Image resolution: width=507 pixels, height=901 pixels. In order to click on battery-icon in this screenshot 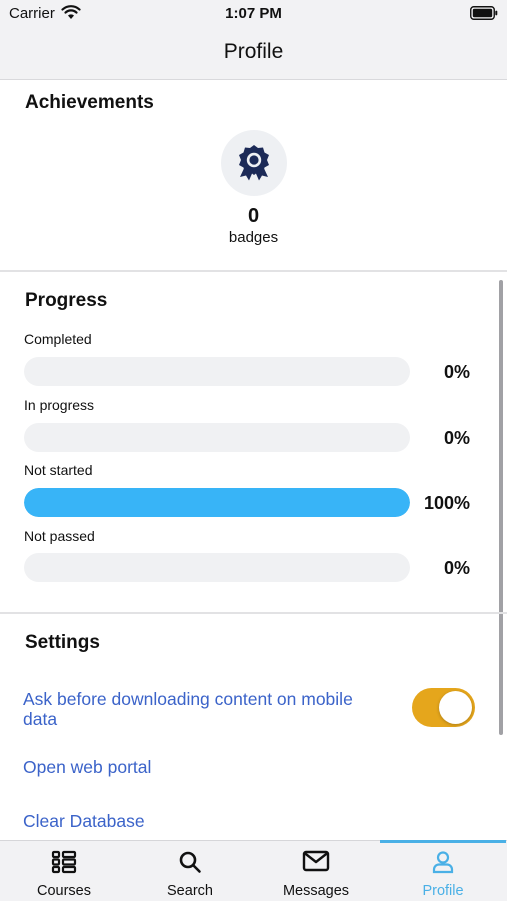, I will do `click(484, 15)`.